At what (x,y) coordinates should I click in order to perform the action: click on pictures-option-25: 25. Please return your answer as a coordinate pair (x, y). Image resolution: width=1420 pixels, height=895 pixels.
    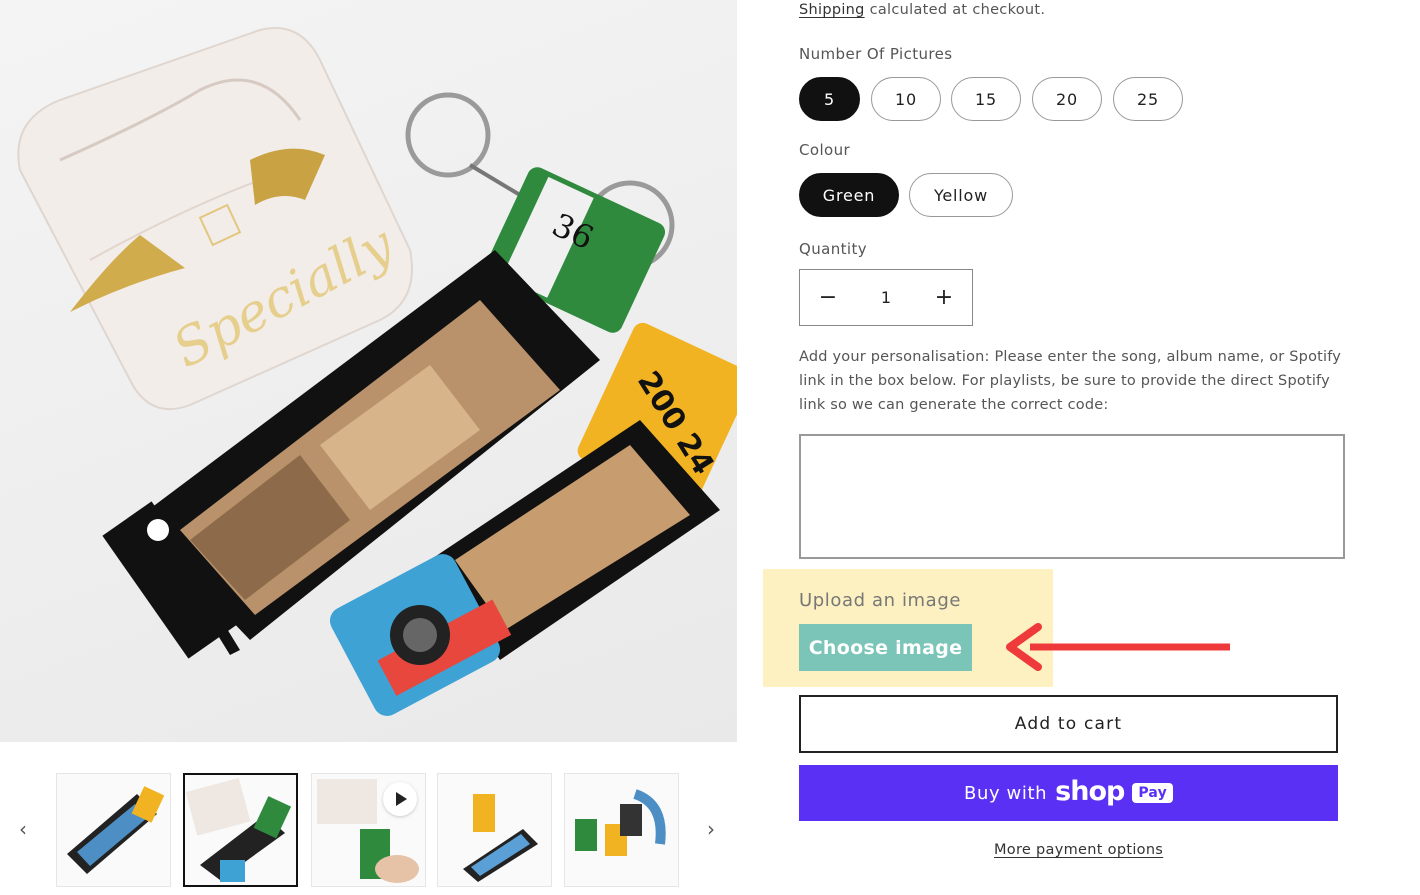
    Looking at the image, I should click on (1148, 99).